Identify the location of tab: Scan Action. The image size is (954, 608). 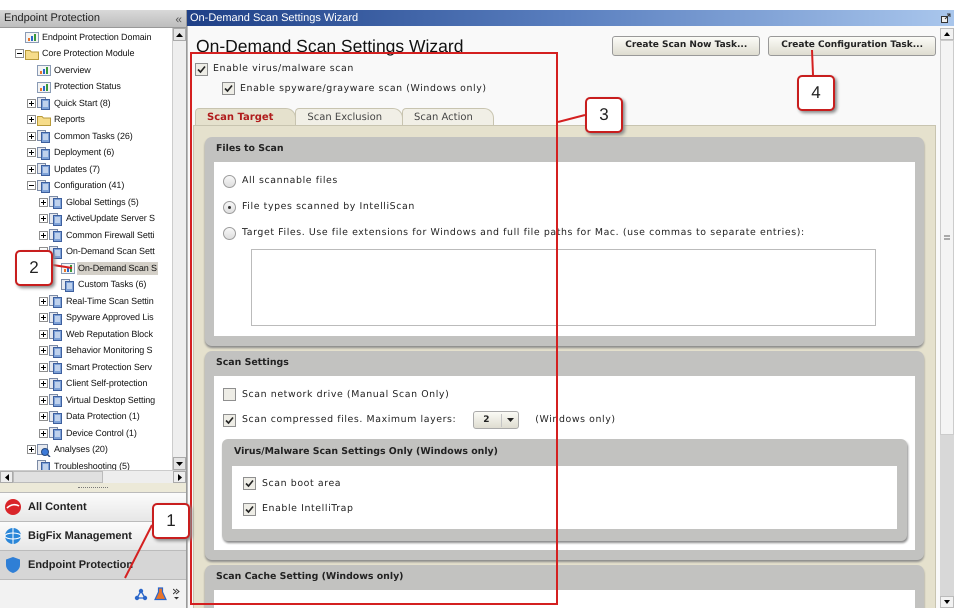
(448, 116).